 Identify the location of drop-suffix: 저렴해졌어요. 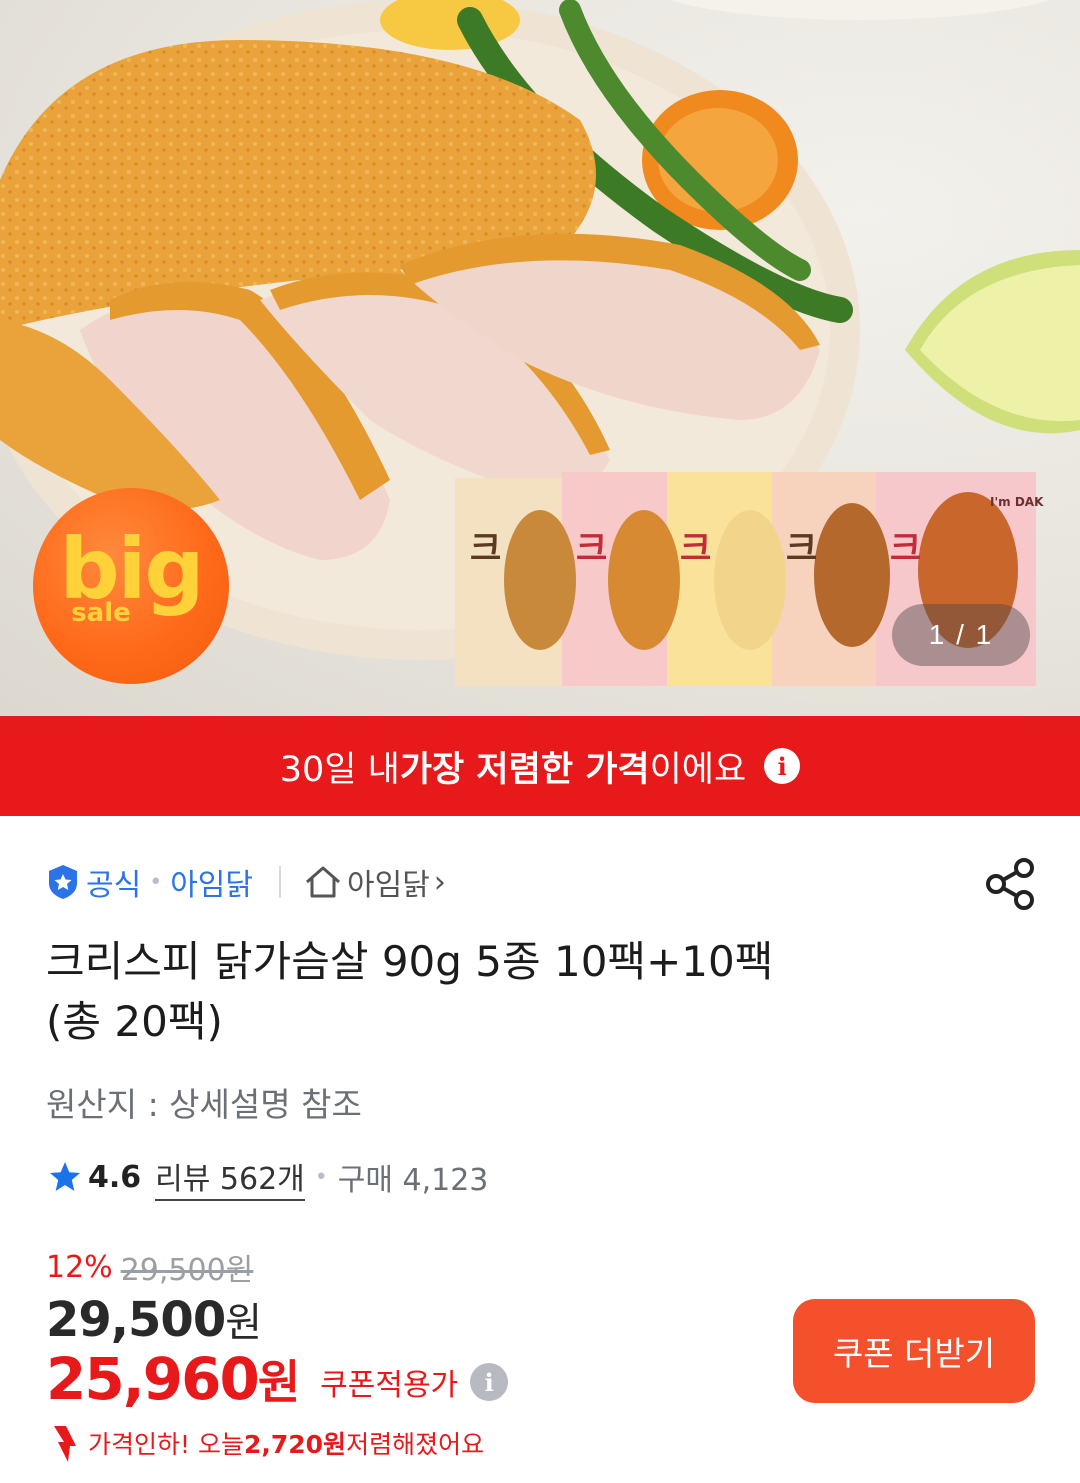
(415, 1444).